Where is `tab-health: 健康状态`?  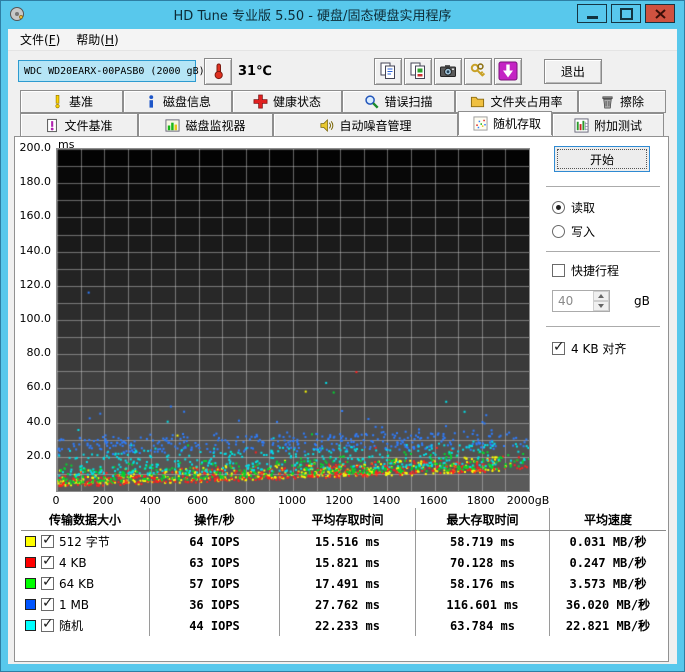
tab-health: 健康状态 is located at coordinates (287, 101).